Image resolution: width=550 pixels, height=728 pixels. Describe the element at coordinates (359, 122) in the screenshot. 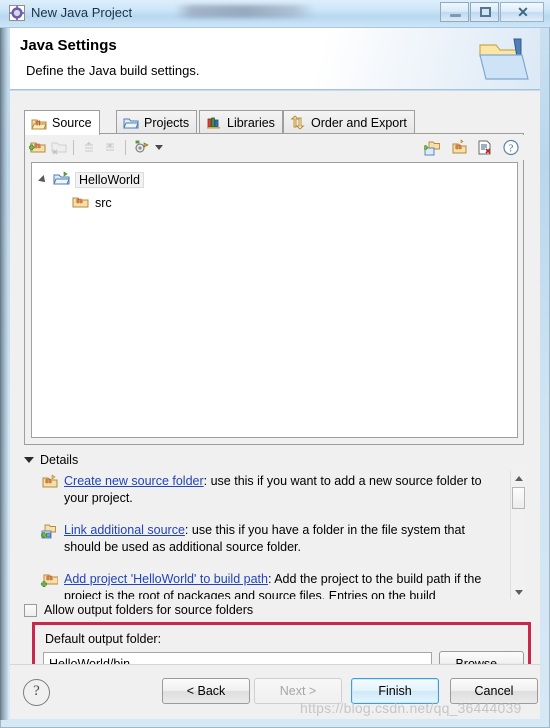

I see `tab-label: Order and Export` at that location.